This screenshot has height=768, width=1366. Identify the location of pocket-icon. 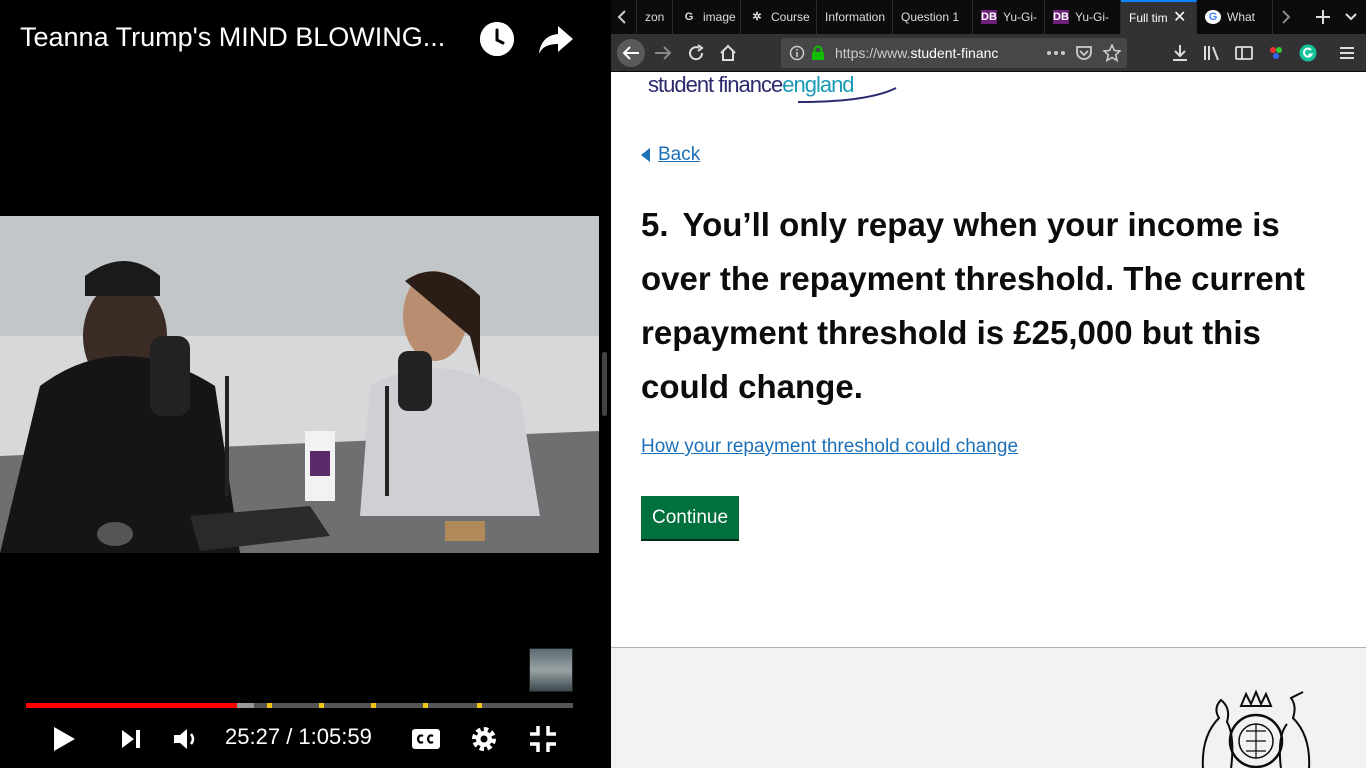
(1084, 53).